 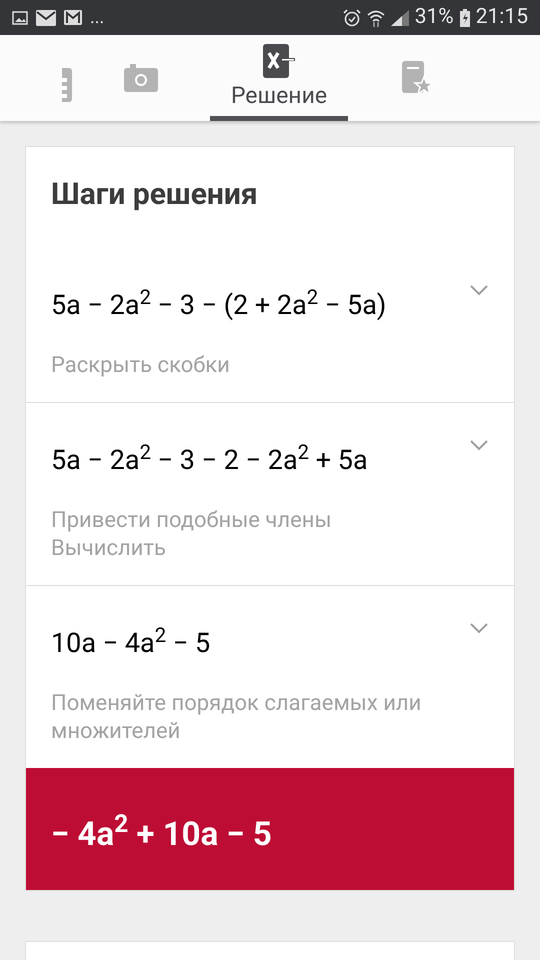 What do you see at coordinates (502, 17) in the screenshot?
I see `clock: 21:15` at bounding box center [502, 17].